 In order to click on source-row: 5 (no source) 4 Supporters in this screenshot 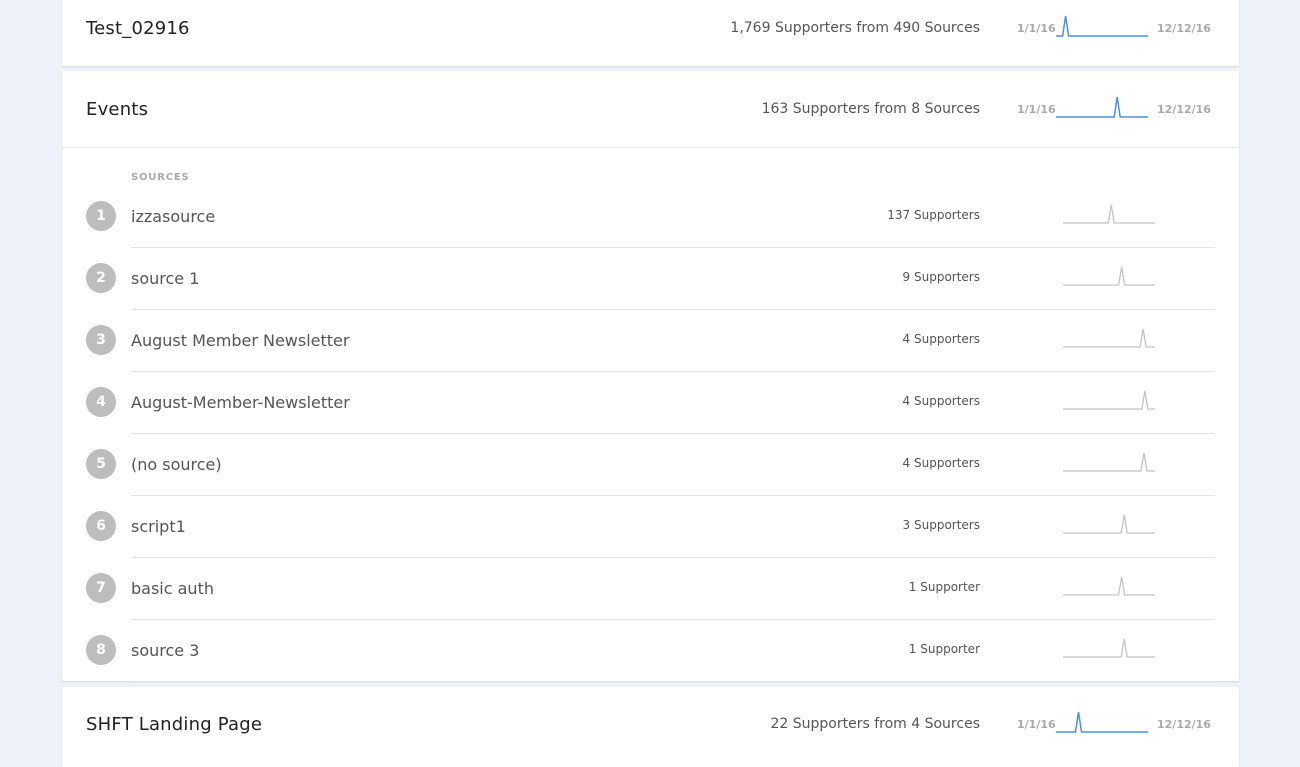, I will do `click(650, 465)`.